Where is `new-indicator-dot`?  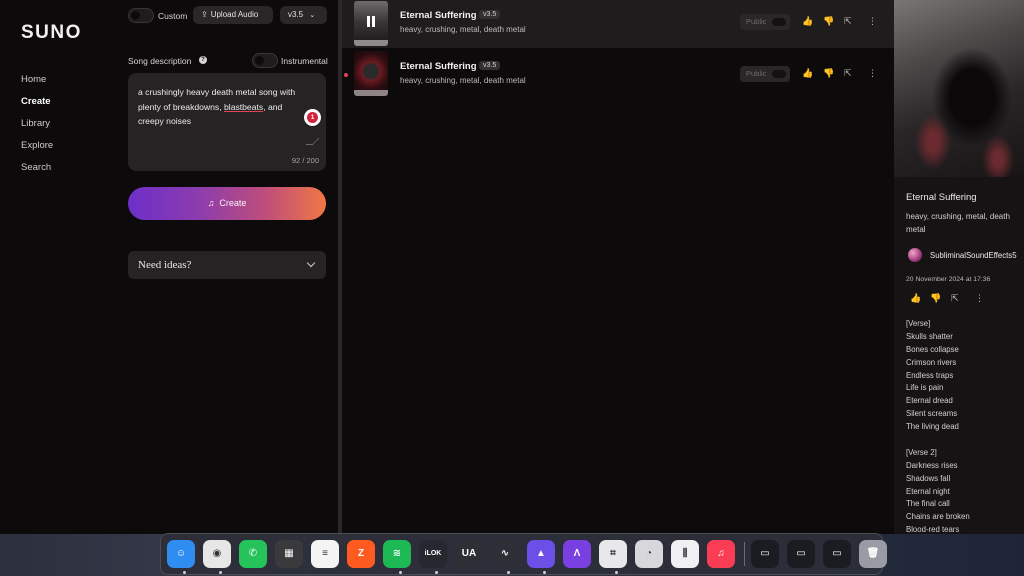
new-indicator-dot is located at coordinates (346, 75).